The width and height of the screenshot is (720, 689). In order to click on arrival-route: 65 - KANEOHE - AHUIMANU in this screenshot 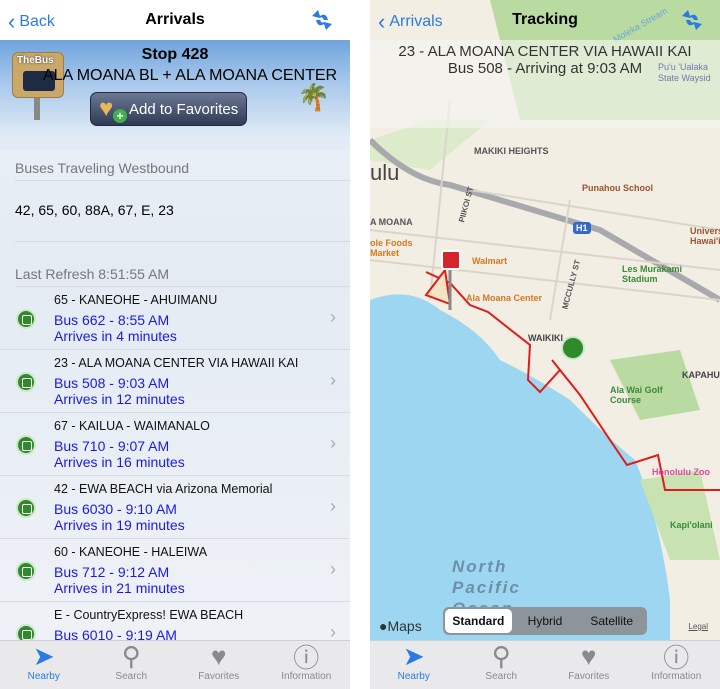, I will do `click(136, 300)`.